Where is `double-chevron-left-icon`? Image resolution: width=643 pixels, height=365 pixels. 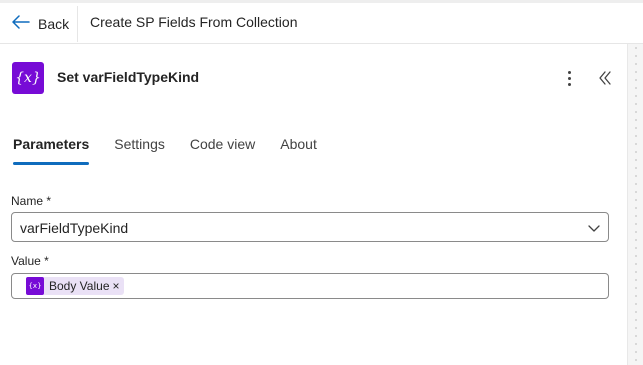 double-chevron-left-icon is located at coordinates (605, 78).